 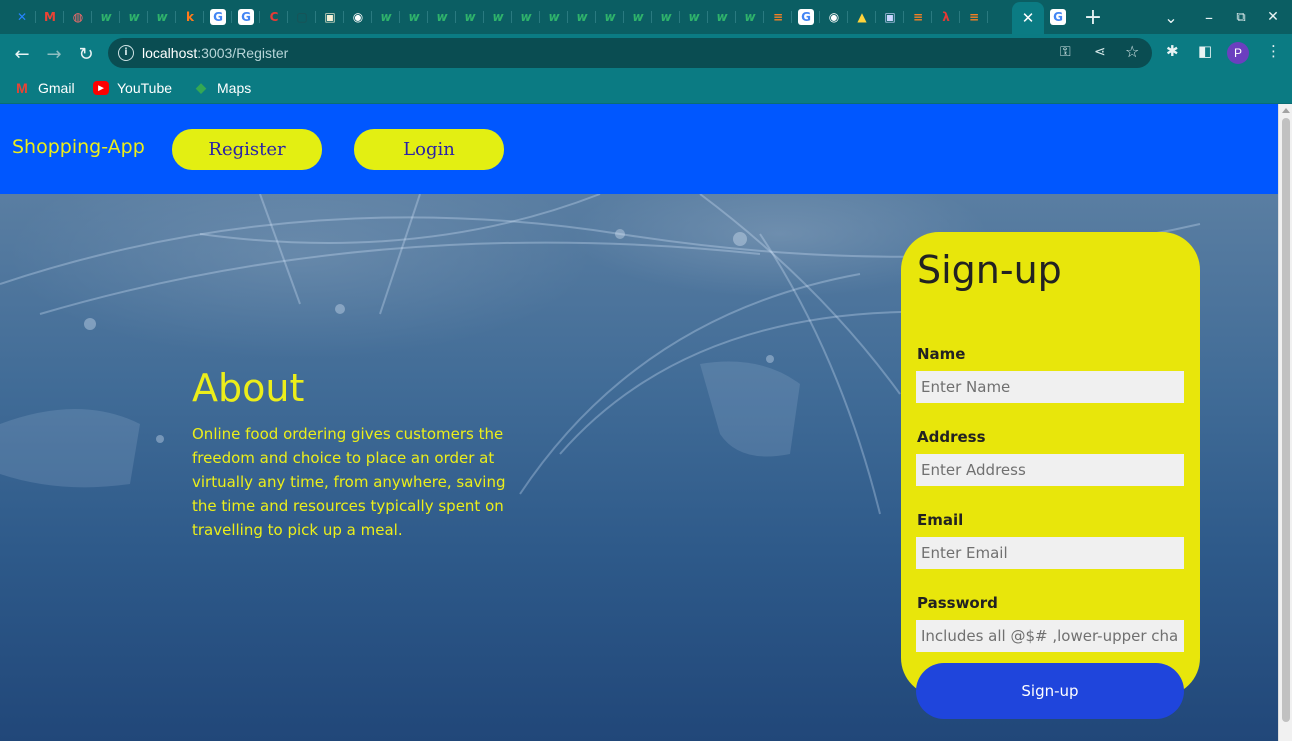 I want to click on email-label: Email, so click(x=940, y=520).